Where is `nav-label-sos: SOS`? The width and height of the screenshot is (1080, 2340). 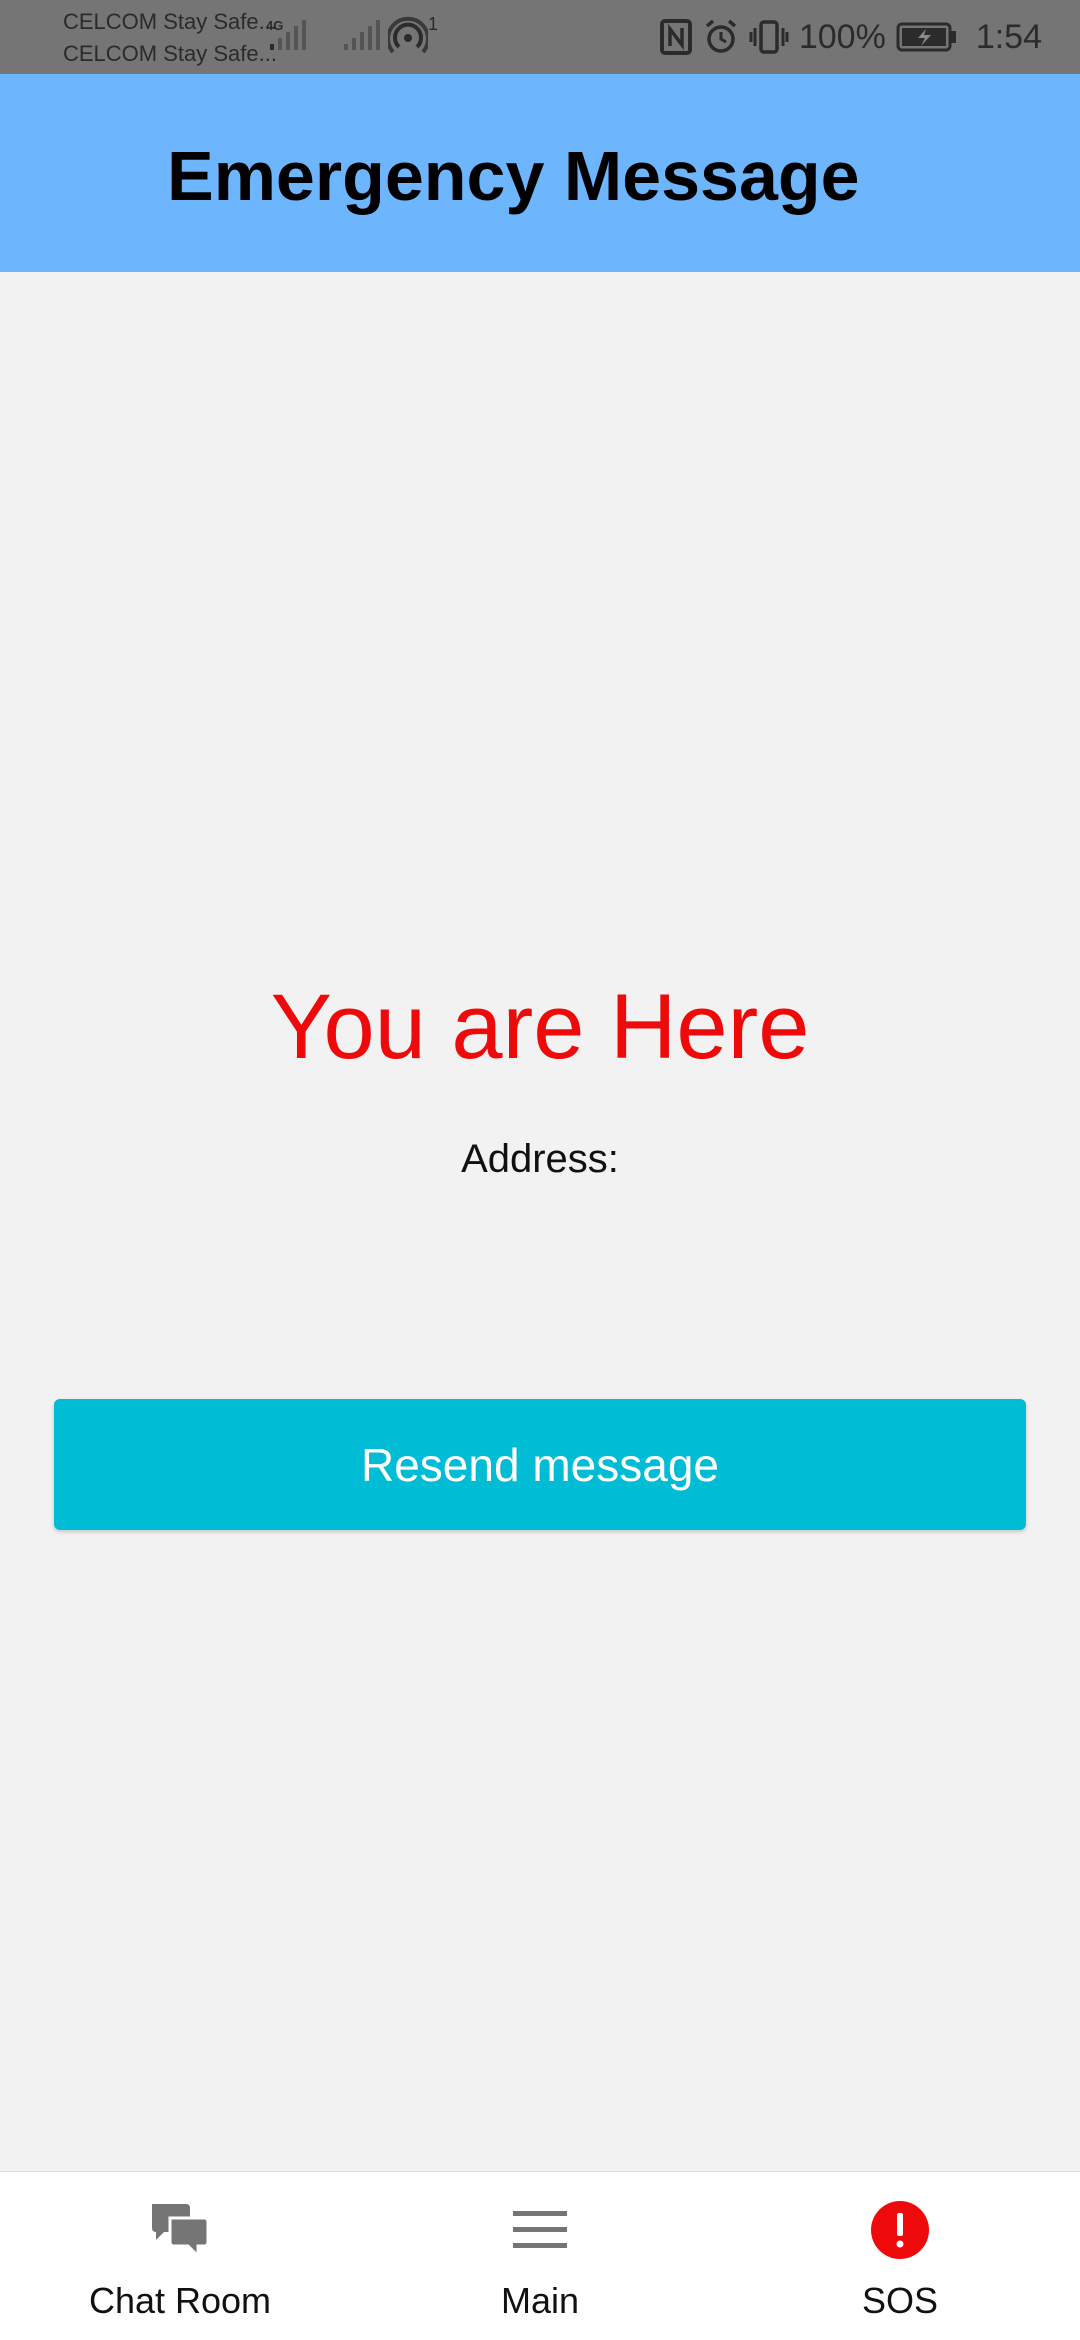 nav-label-sos: SOS is located at coordinates (900, 2300).